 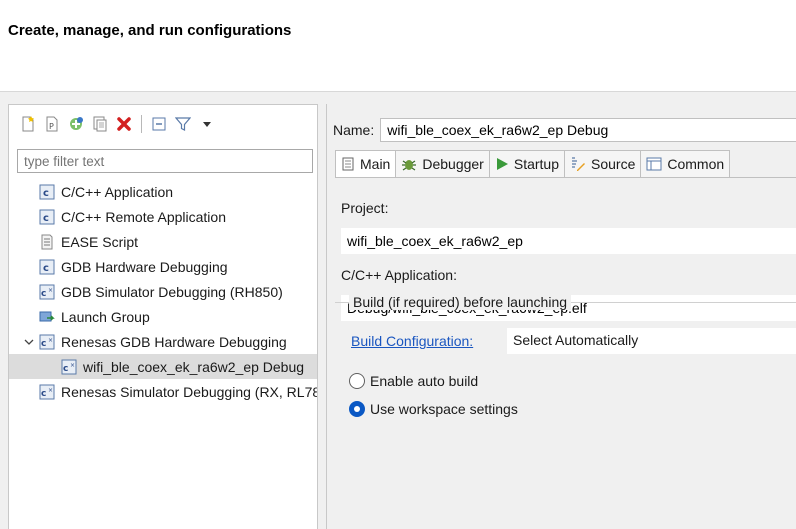 What do you see at coordinates (29, 342) in the screenshot?
I see `chevron-down-icon` at bounding box center [29, 342].